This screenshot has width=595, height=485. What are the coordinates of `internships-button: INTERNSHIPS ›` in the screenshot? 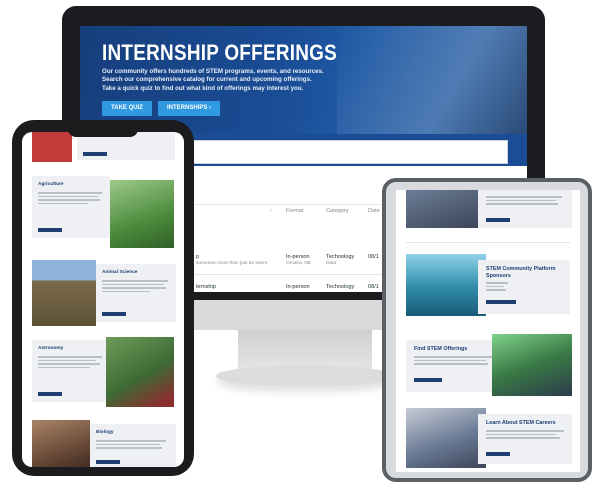 It's located at (189, 108).